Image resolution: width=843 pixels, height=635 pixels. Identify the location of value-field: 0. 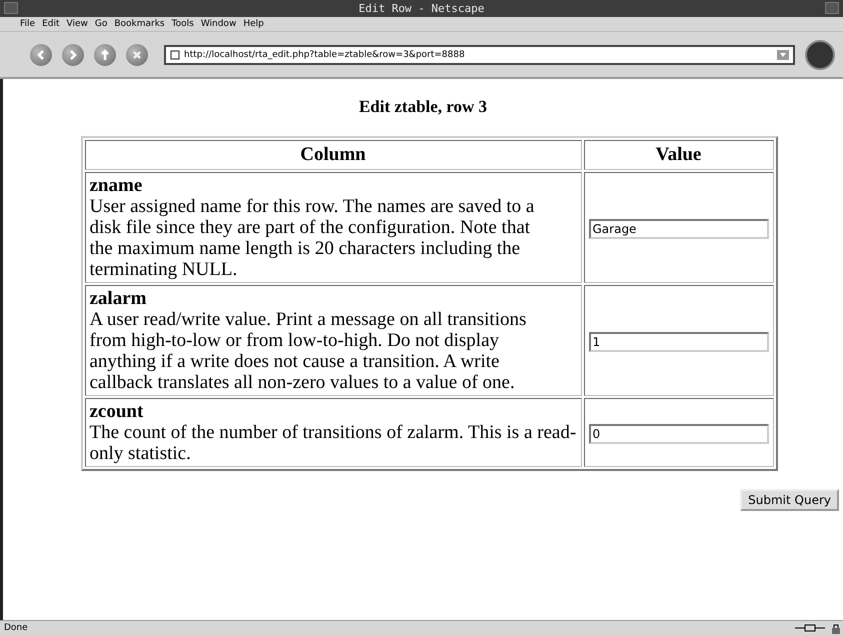
(678, 434).